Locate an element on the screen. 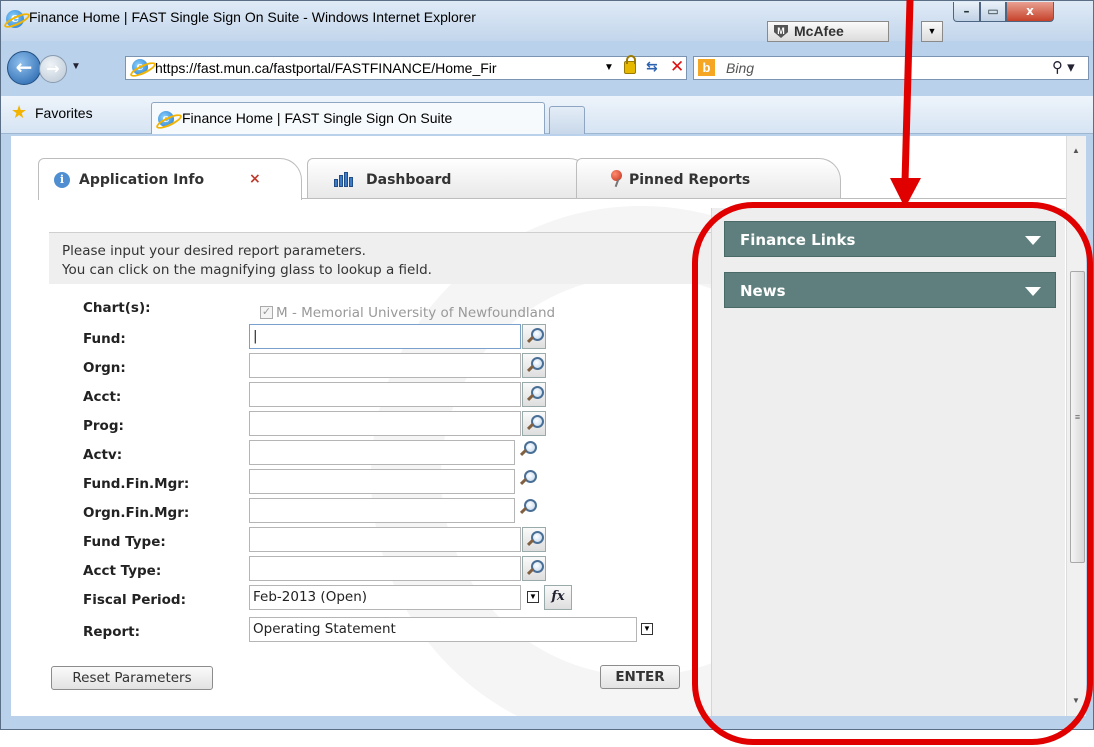  fund-fin-mgr-lookup-button is located at coordinates (528, 479).